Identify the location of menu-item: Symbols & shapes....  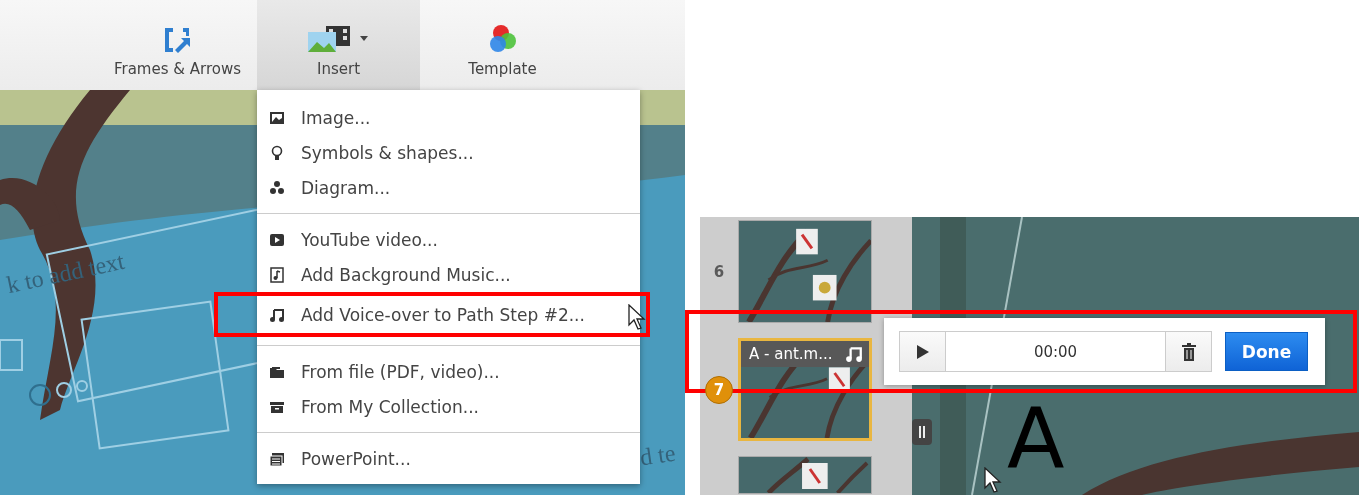
(448, 152).